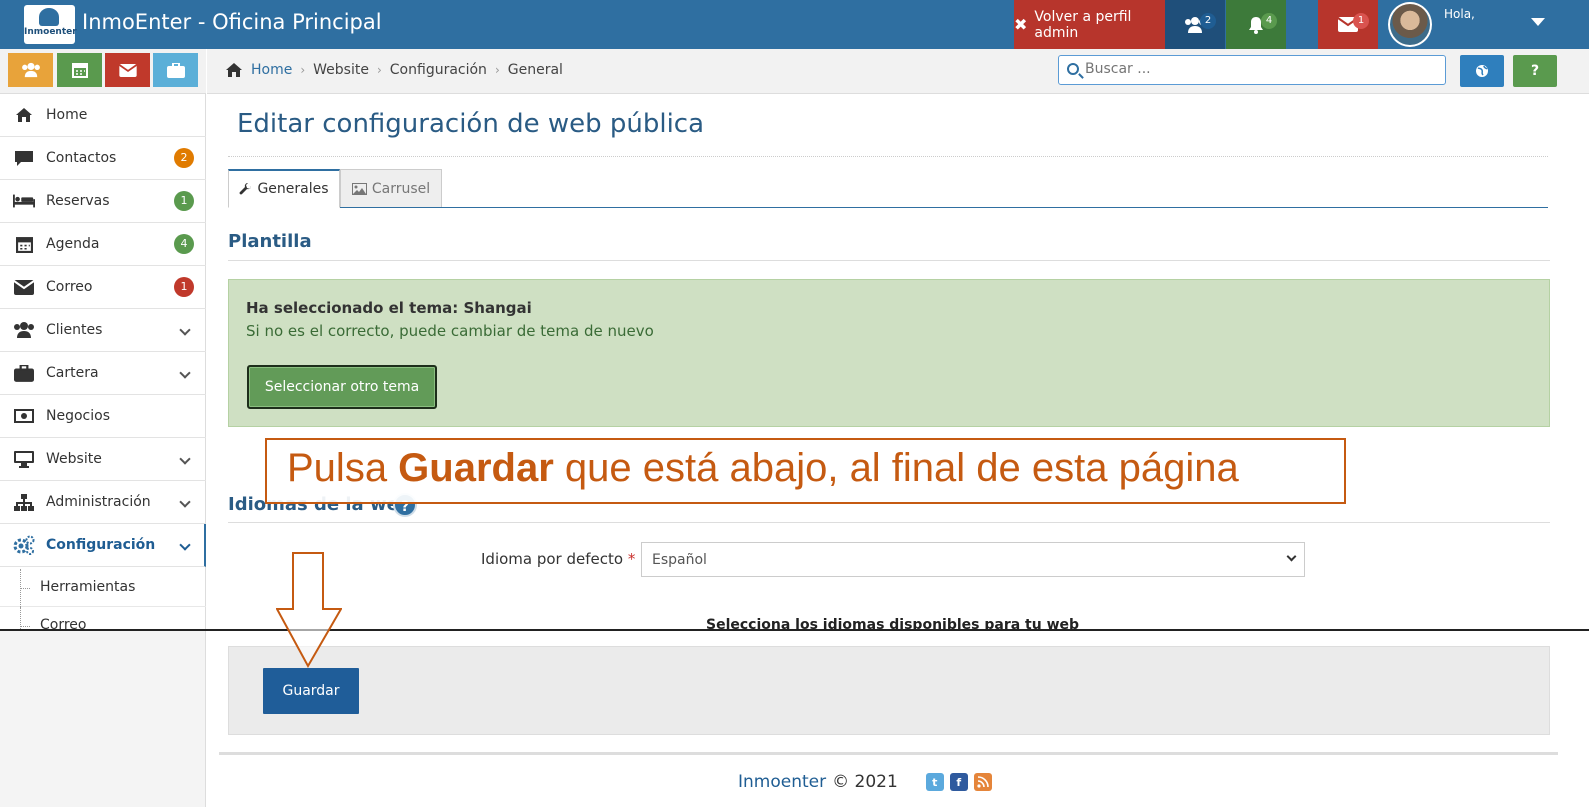  Describe the element at coordinates (359, 188) in the screenshot. I see `image-icon` at that location.